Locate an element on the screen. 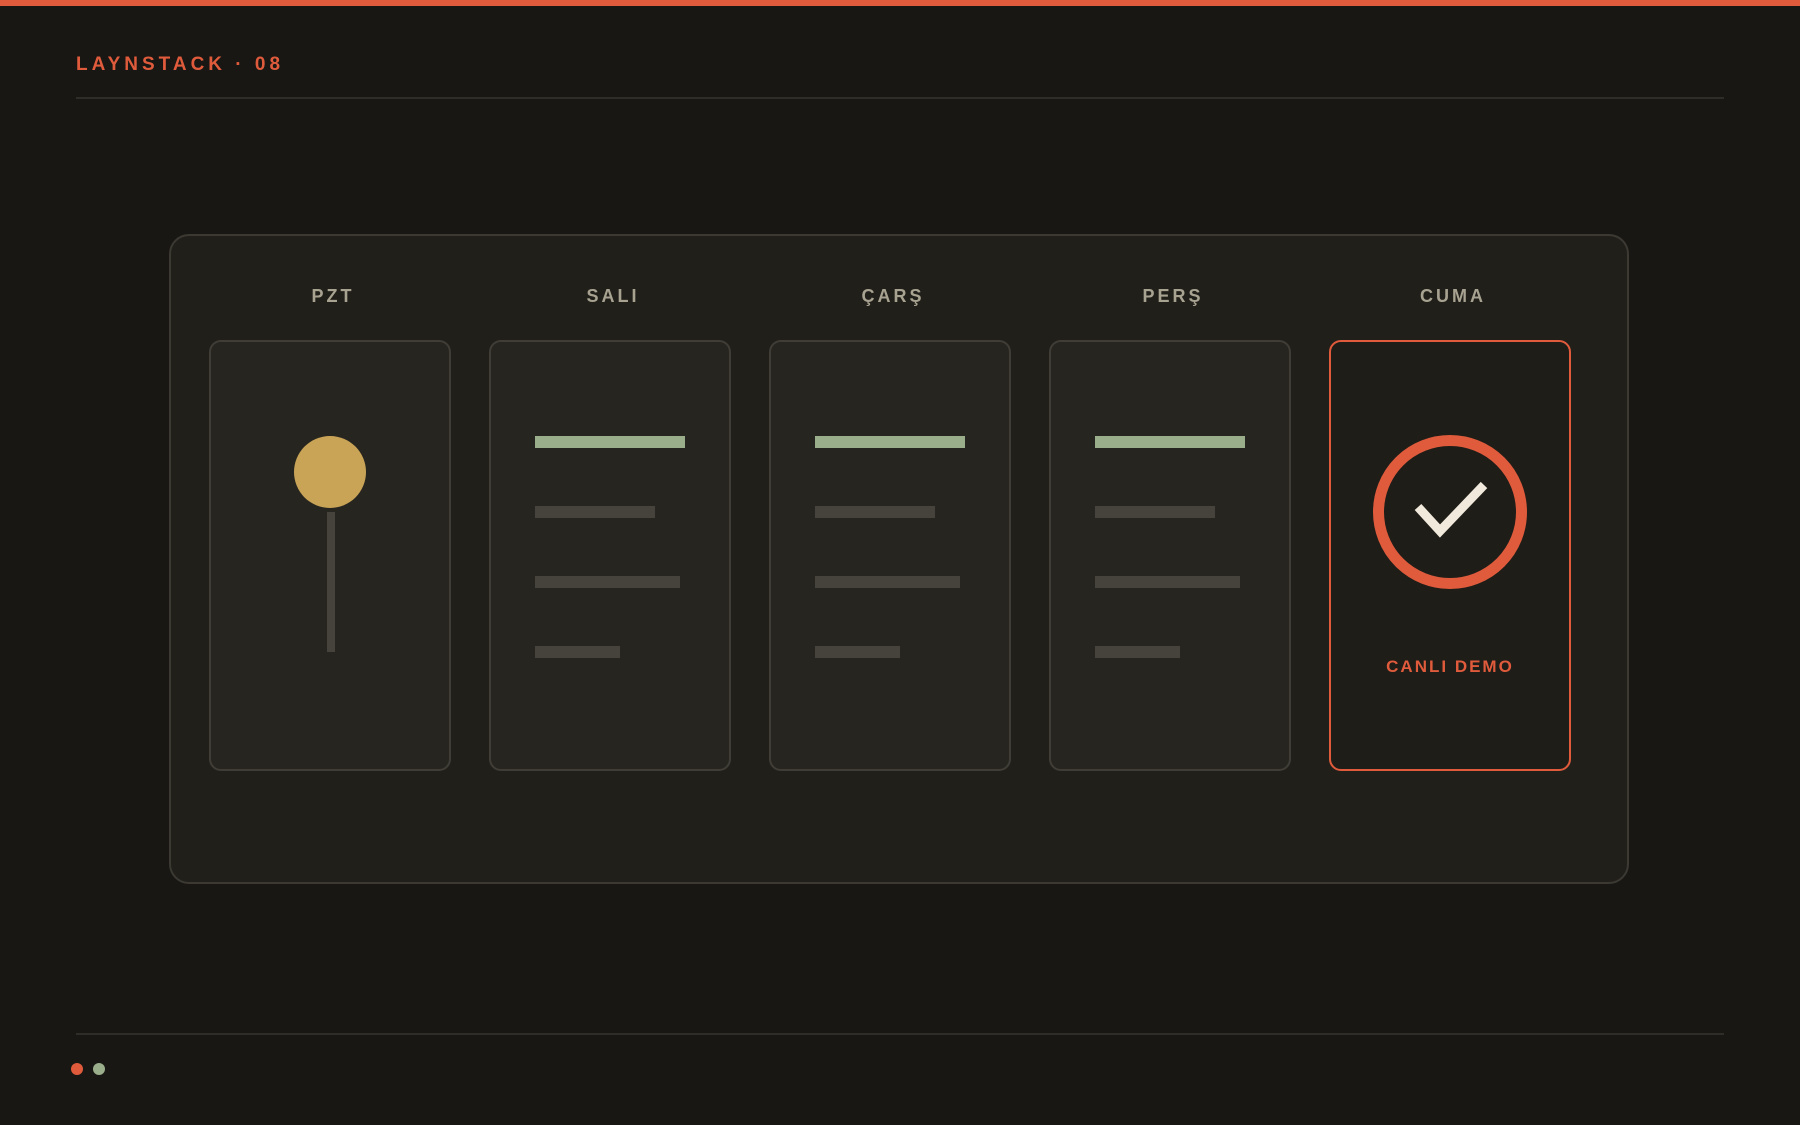  top-accent-bar is located at coordinates (900, 3).